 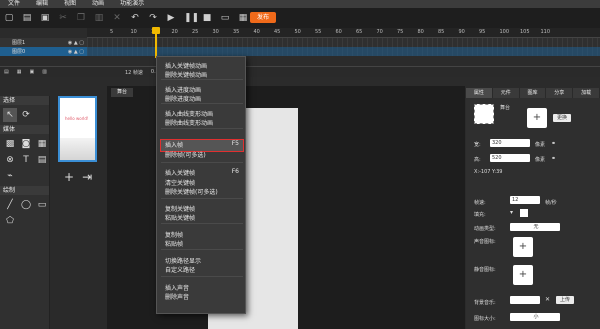 I want to click on image-tool-icon: ▩, so click(x=10, y=144).